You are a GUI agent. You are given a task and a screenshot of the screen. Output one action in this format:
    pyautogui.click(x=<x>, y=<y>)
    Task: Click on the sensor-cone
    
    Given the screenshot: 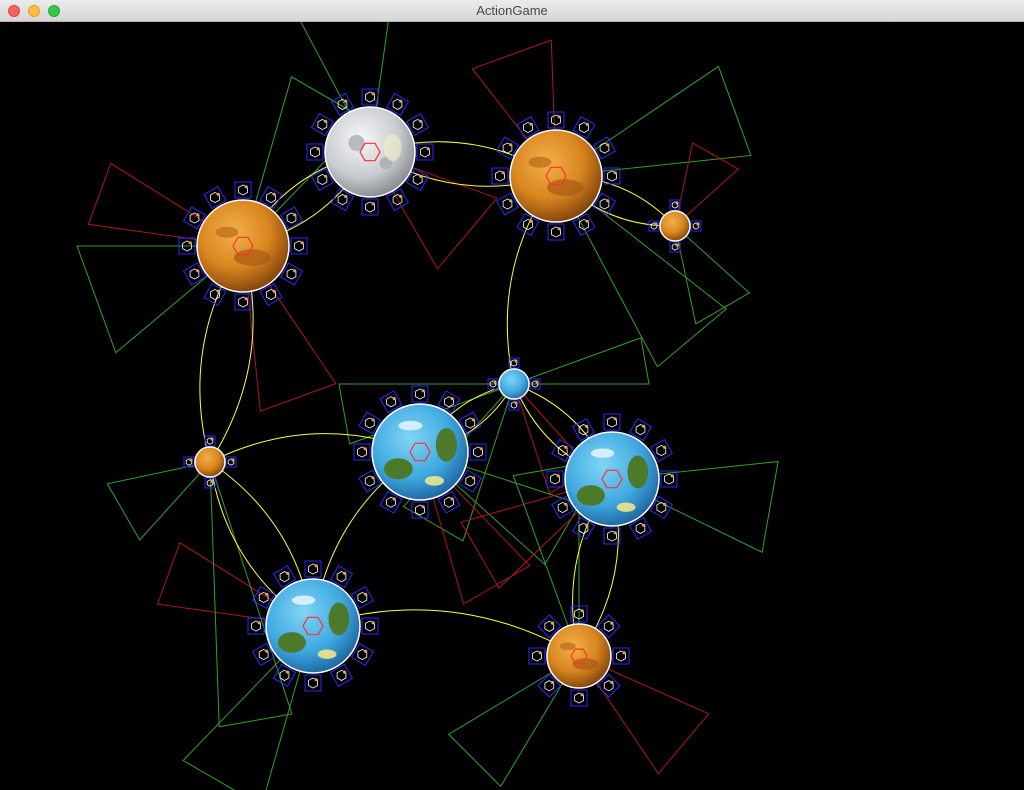 What is the action you would take?
    pyautogui.click(x=712, y=275)
    